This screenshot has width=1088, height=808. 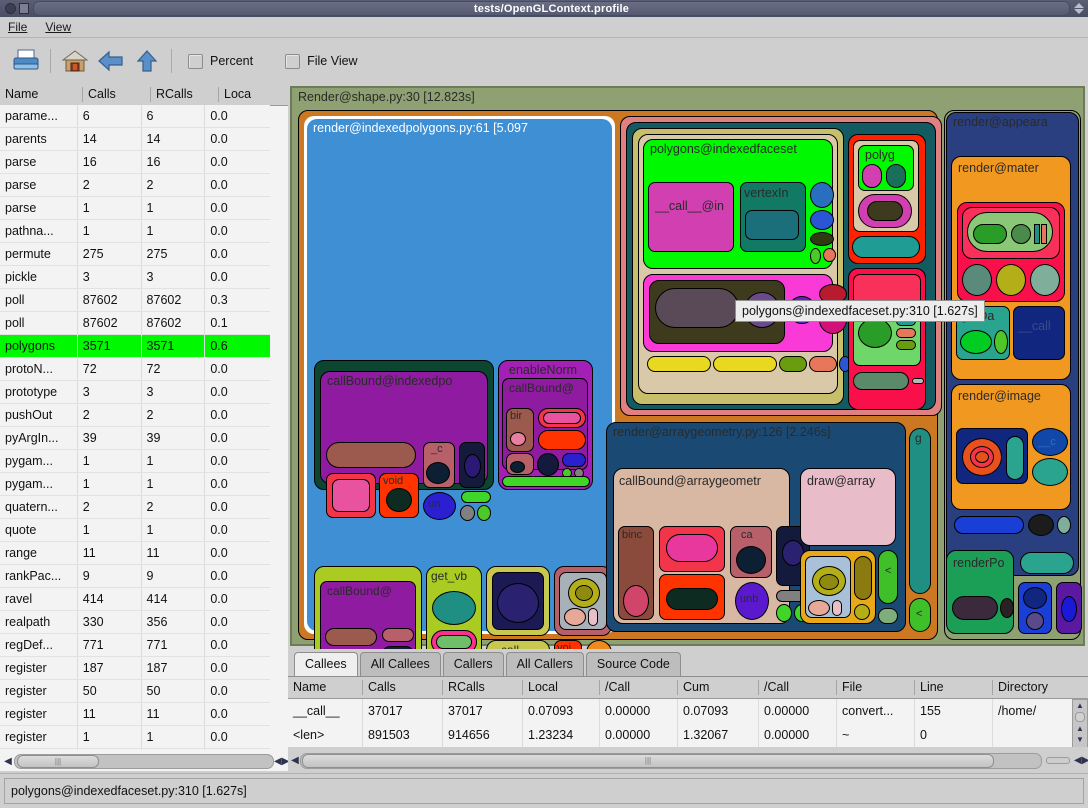 What do you see at coordinates (195, 61) in the screenshot?
I see `percent-checkbox-box` at bounding box center [195, 61].